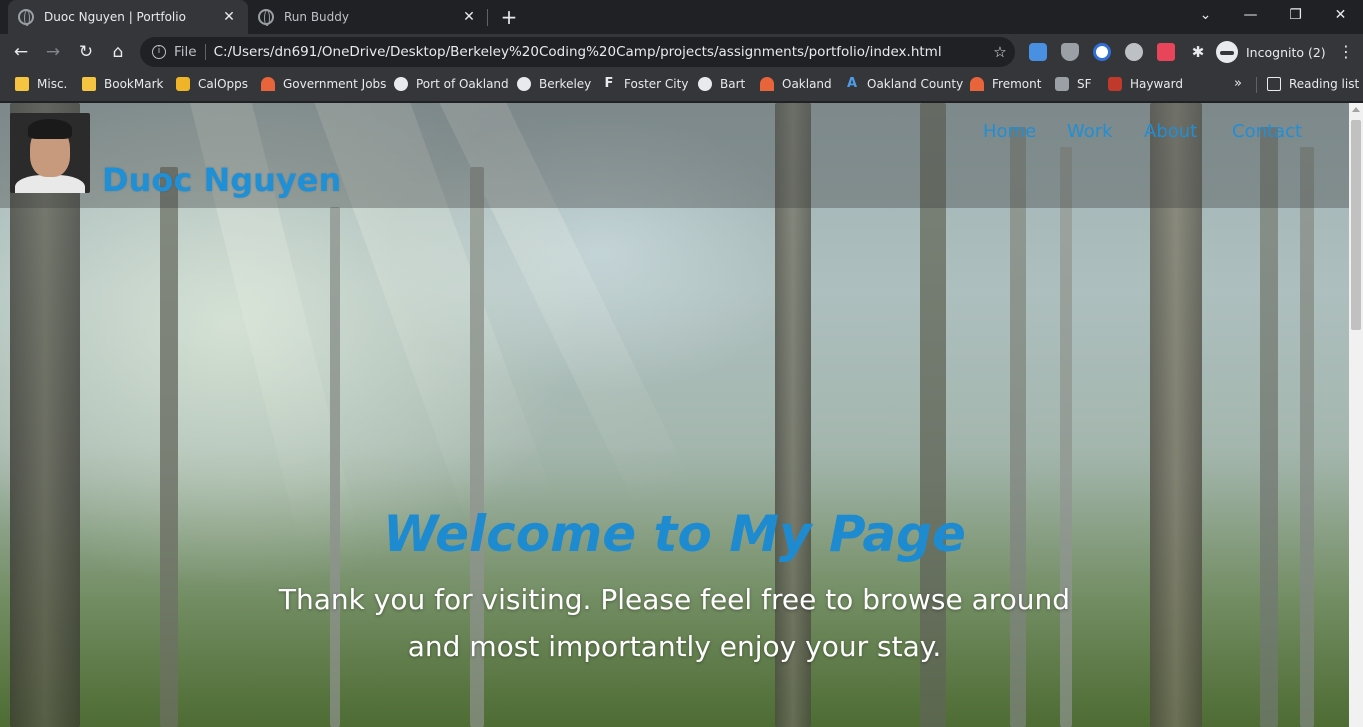 This screenshot has width=1363, height=727. I want to click on info-icon: i, so click(159, 52).